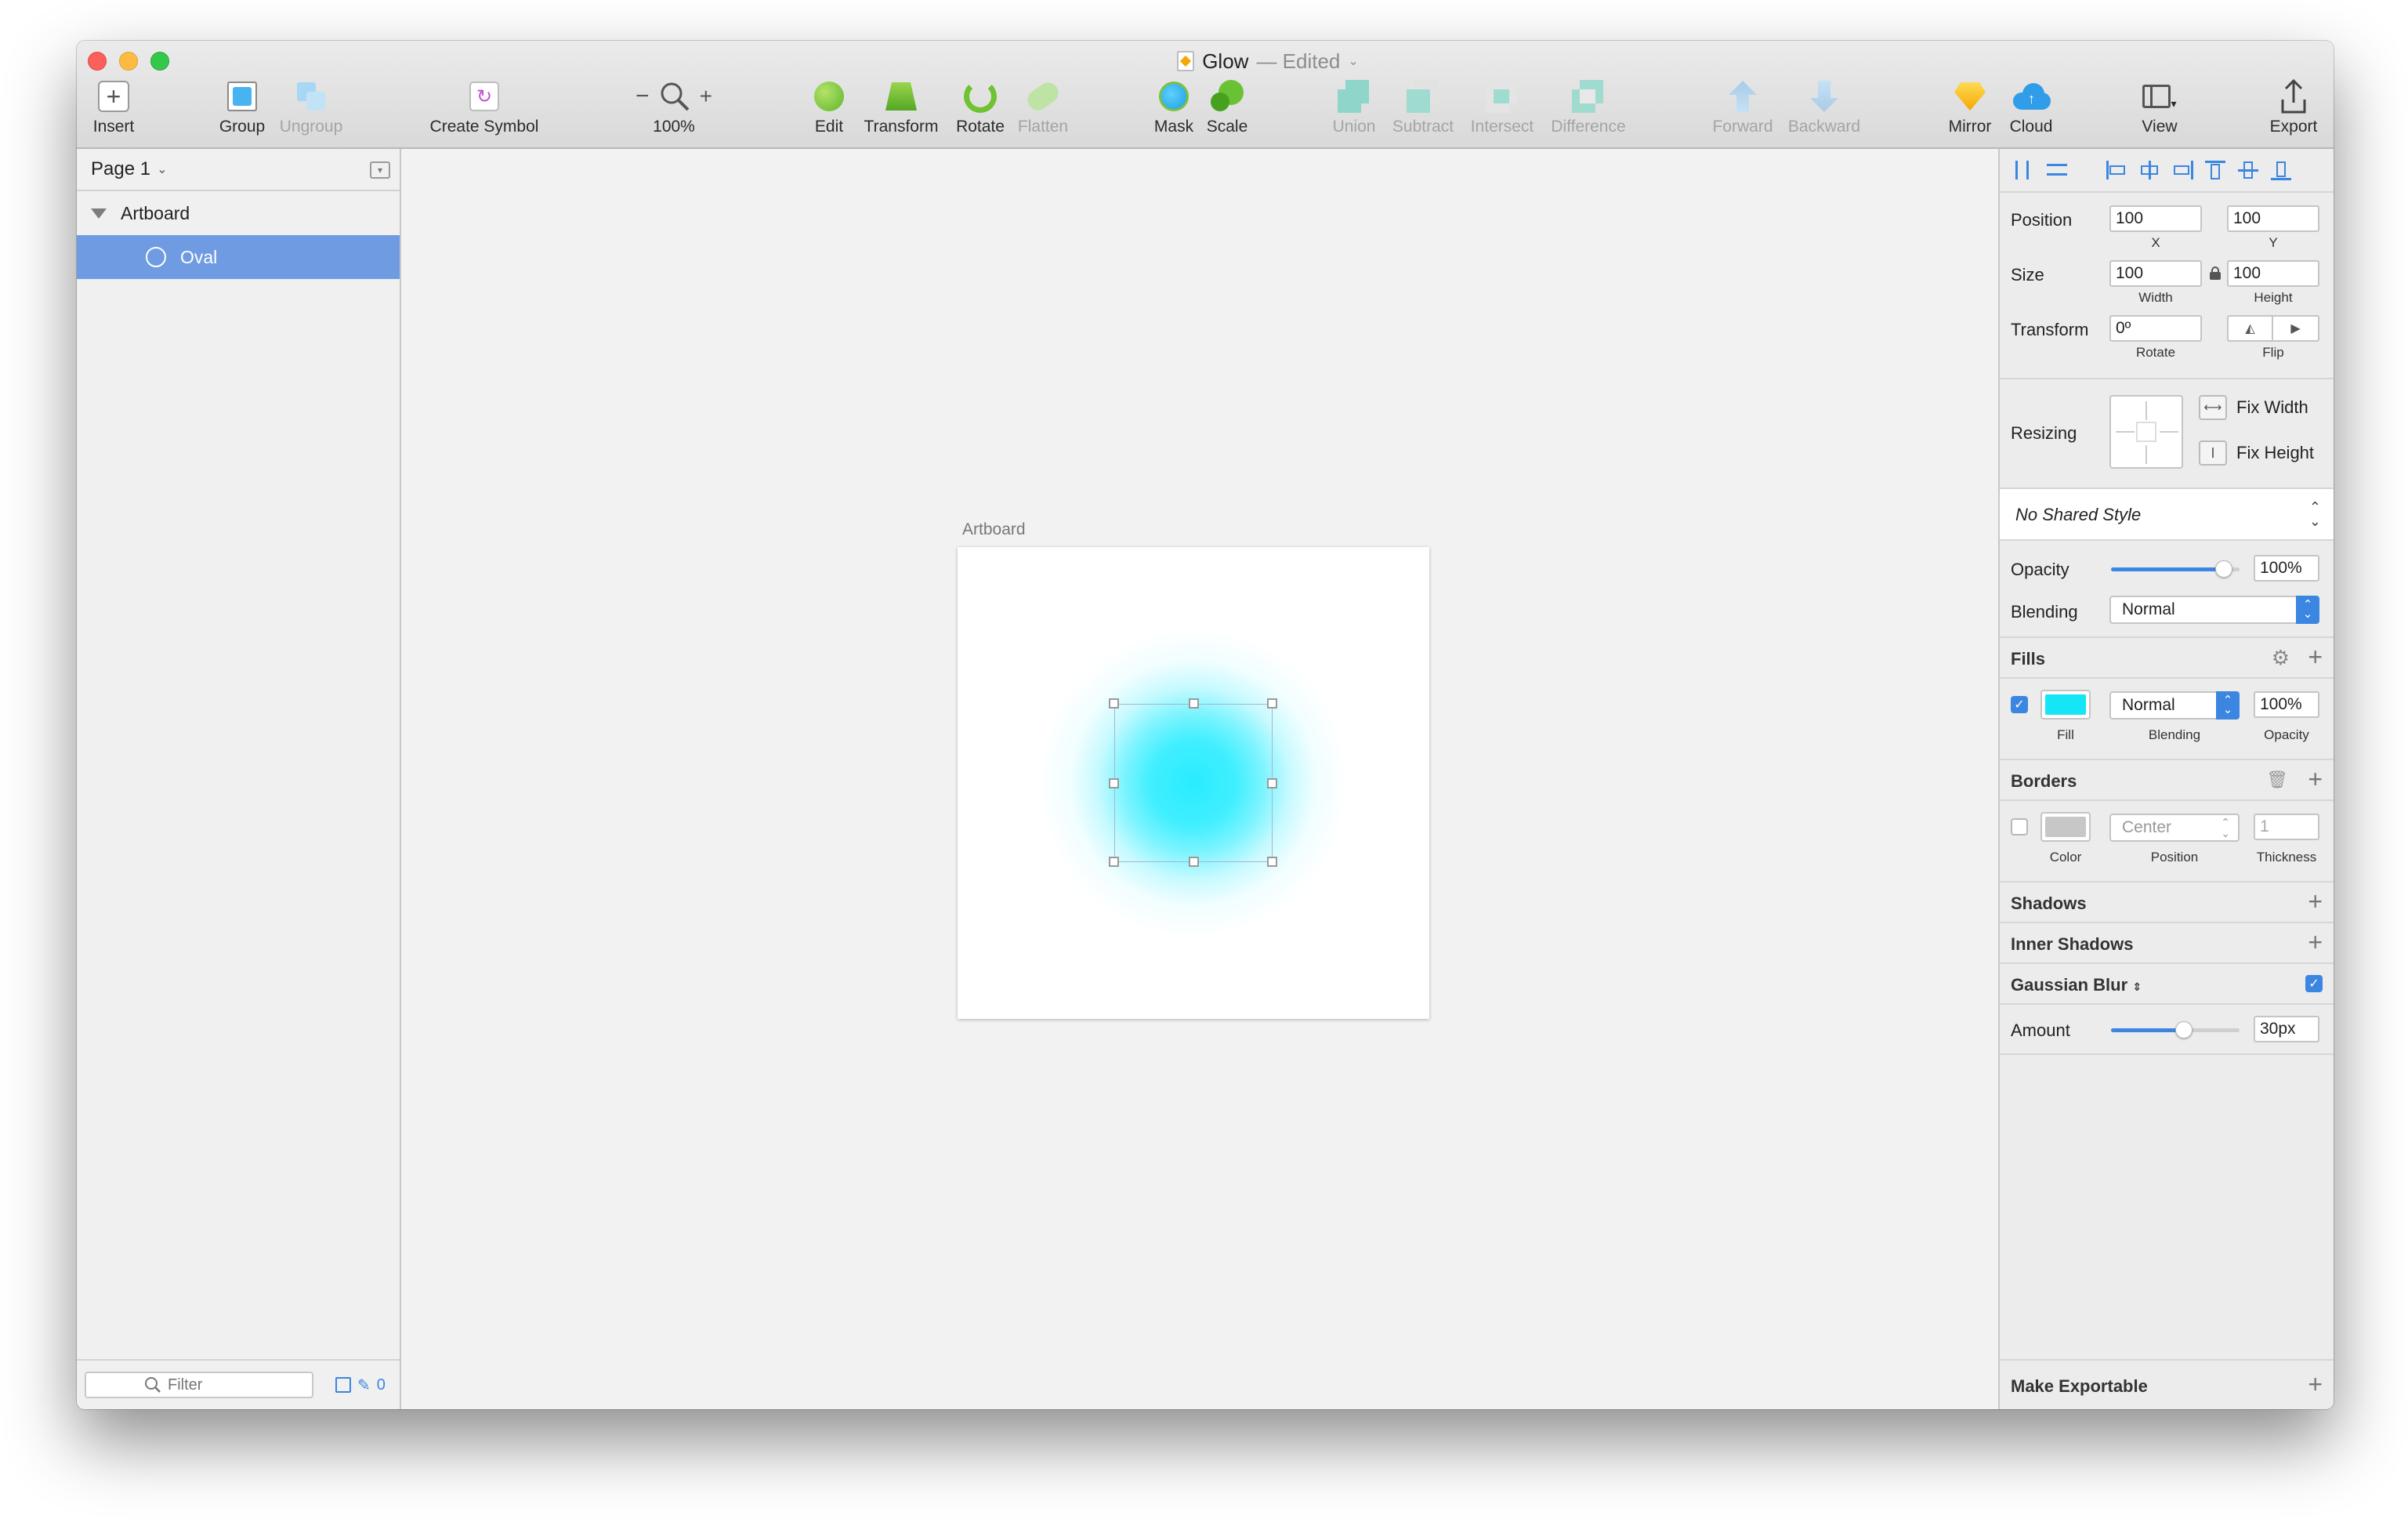 The width and height of the screenshot is (2408, 1526). I want to click on difference-button: Difference, so click(1588, 111).